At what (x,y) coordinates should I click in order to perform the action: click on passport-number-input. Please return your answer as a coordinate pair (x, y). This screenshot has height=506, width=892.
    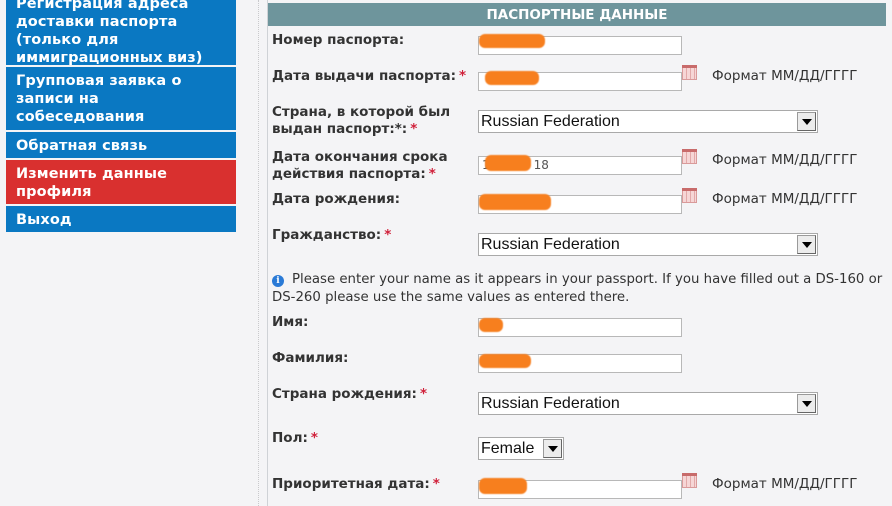
    Looking at the image, I should click on (580, 44).